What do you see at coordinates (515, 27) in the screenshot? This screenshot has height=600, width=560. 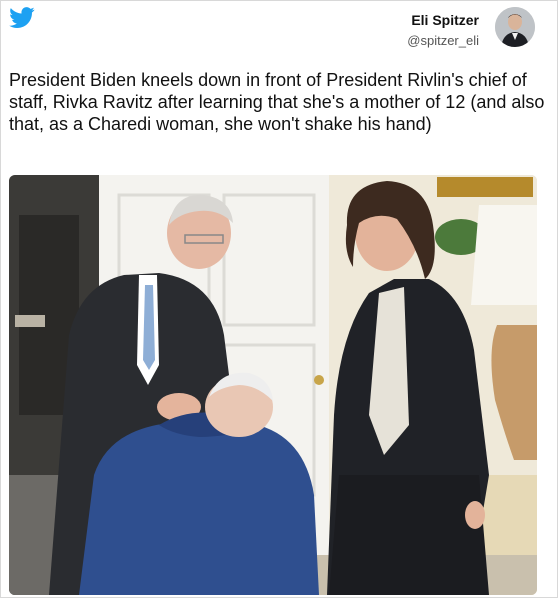 I see `avatar` at bounding box center [515, 27].